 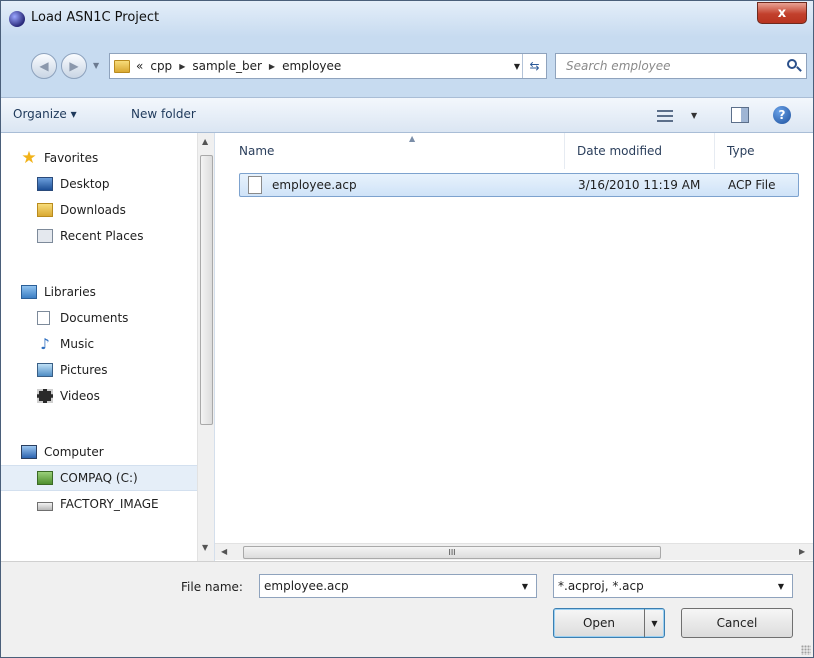 What do you see at coordinates (99, 478) in the screenshot?
I see `nav-item-compaq-c: COMPAQ (C:)` at bounding box center [99, 478].